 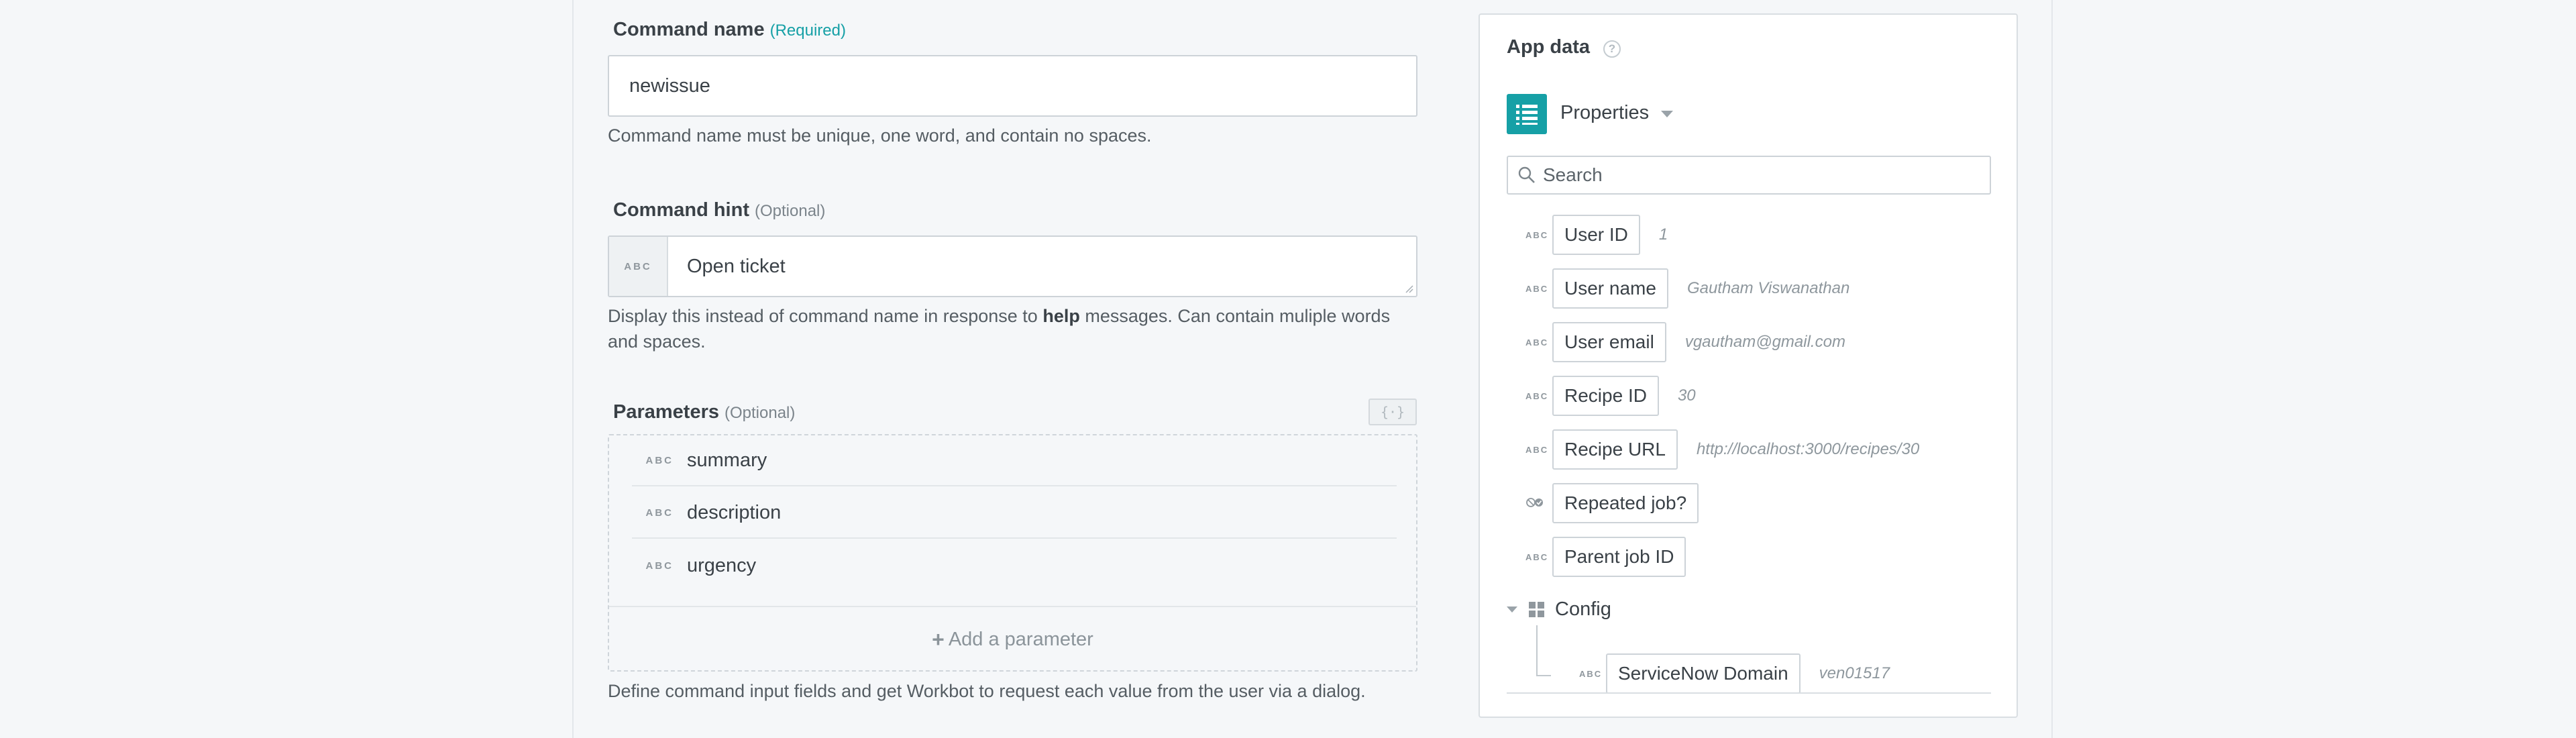 What do you see at coordinates (1527, 114) in the screenshot?
I see `list-icon` at bounding box center [1527, 114].